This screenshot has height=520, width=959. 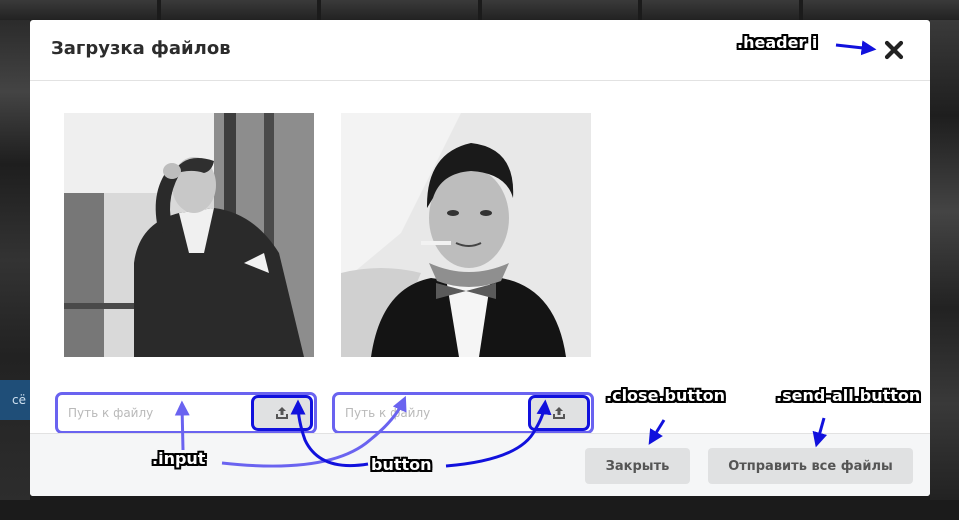 What do you see at coordinates (479, 10) in the screenshot?
I see `background-header-strip` at bounding box center [479, 10].